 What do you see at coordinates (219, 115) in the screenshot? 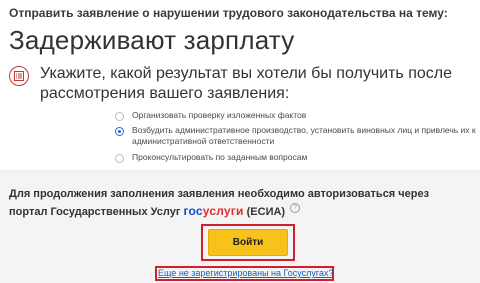
I see `option-label: Организовать проверку изложенных фактов` at bounding box center [219, 115].